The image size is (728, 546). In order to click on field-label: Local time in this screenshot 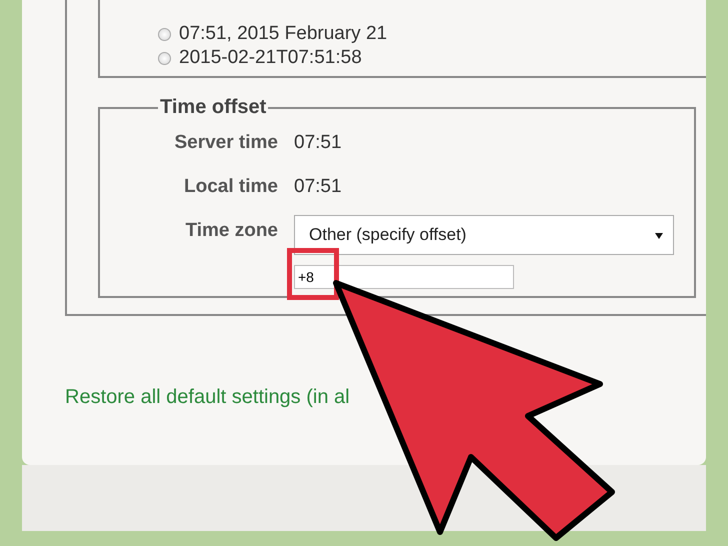, I will do `click(230, 187)`.